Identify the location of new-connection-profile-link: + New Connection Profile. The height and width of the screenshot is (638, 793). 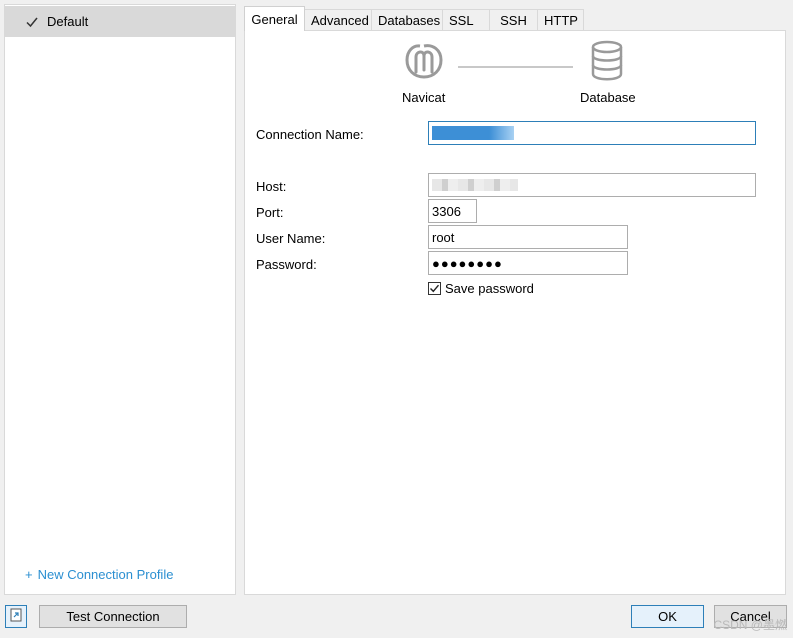
(99, 574).